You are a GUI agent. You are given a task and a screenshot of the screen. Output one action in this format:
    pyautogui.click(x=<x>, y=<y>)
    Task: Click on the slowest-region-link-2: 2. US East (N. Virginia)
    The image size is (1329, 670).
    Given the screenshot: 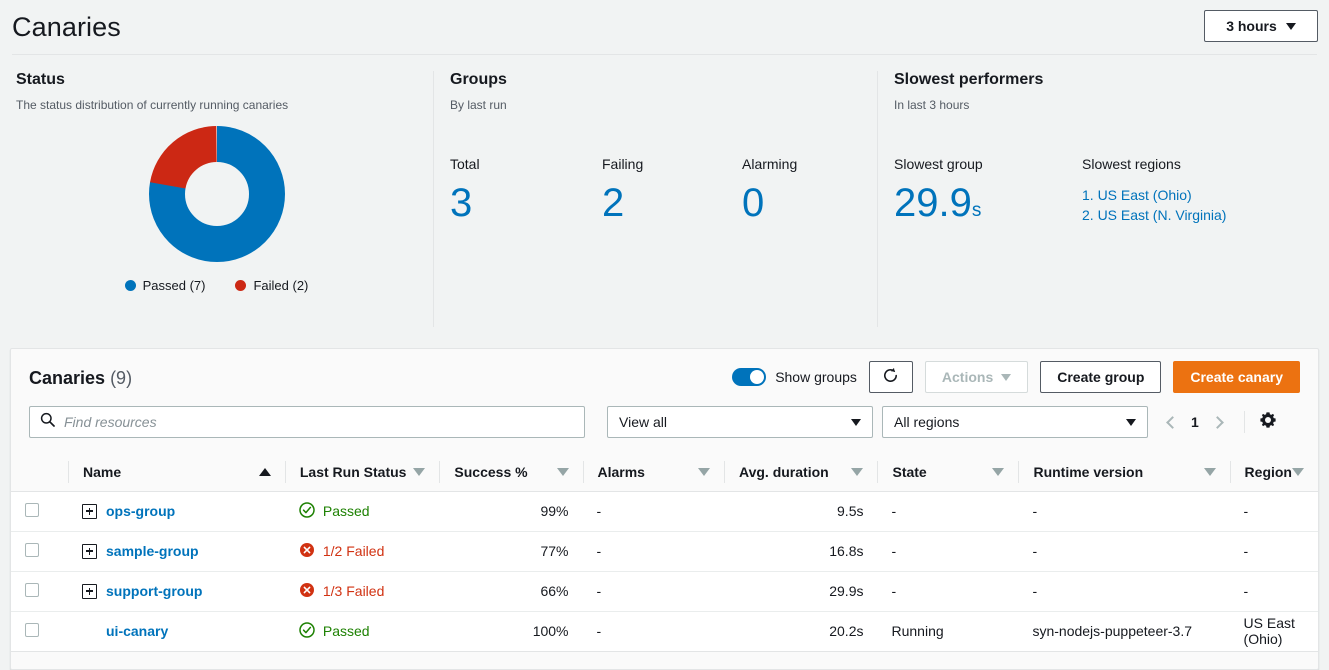 What is the action you would take?
    pyautogui.click(x=1154, y=215)
    